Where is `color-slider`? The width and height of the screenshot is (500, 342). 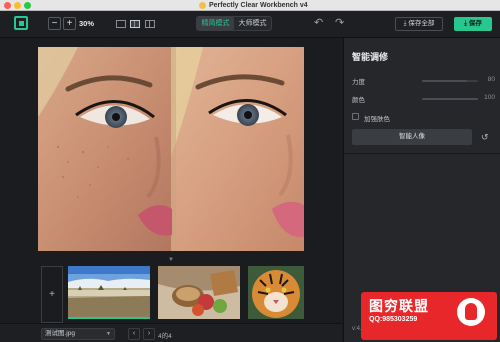
color-slider is located at coordinates (450, 99).